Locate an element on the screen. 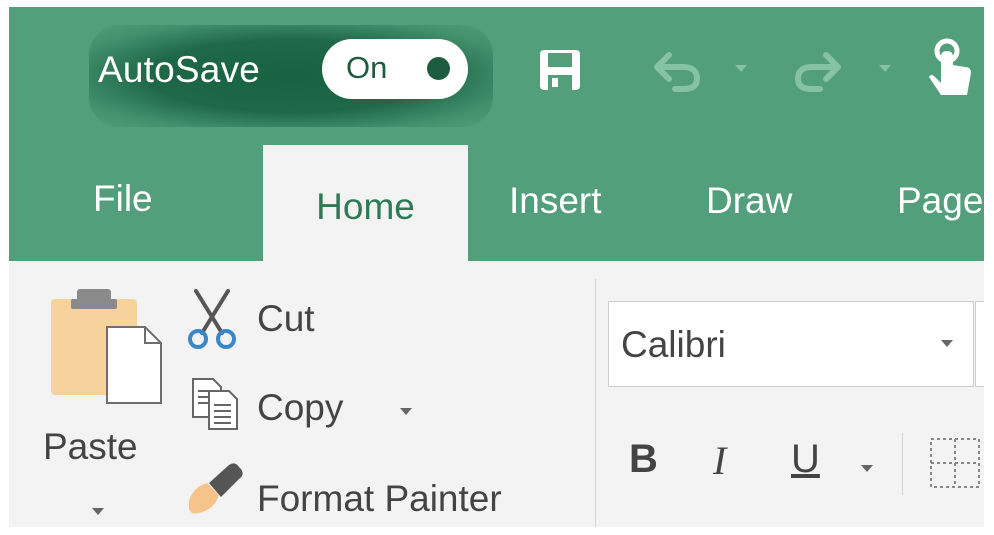 Image resolution: width=994 pixels, height=535 pixels. redo-dropdown-icon is located at coordinates (885, 69).